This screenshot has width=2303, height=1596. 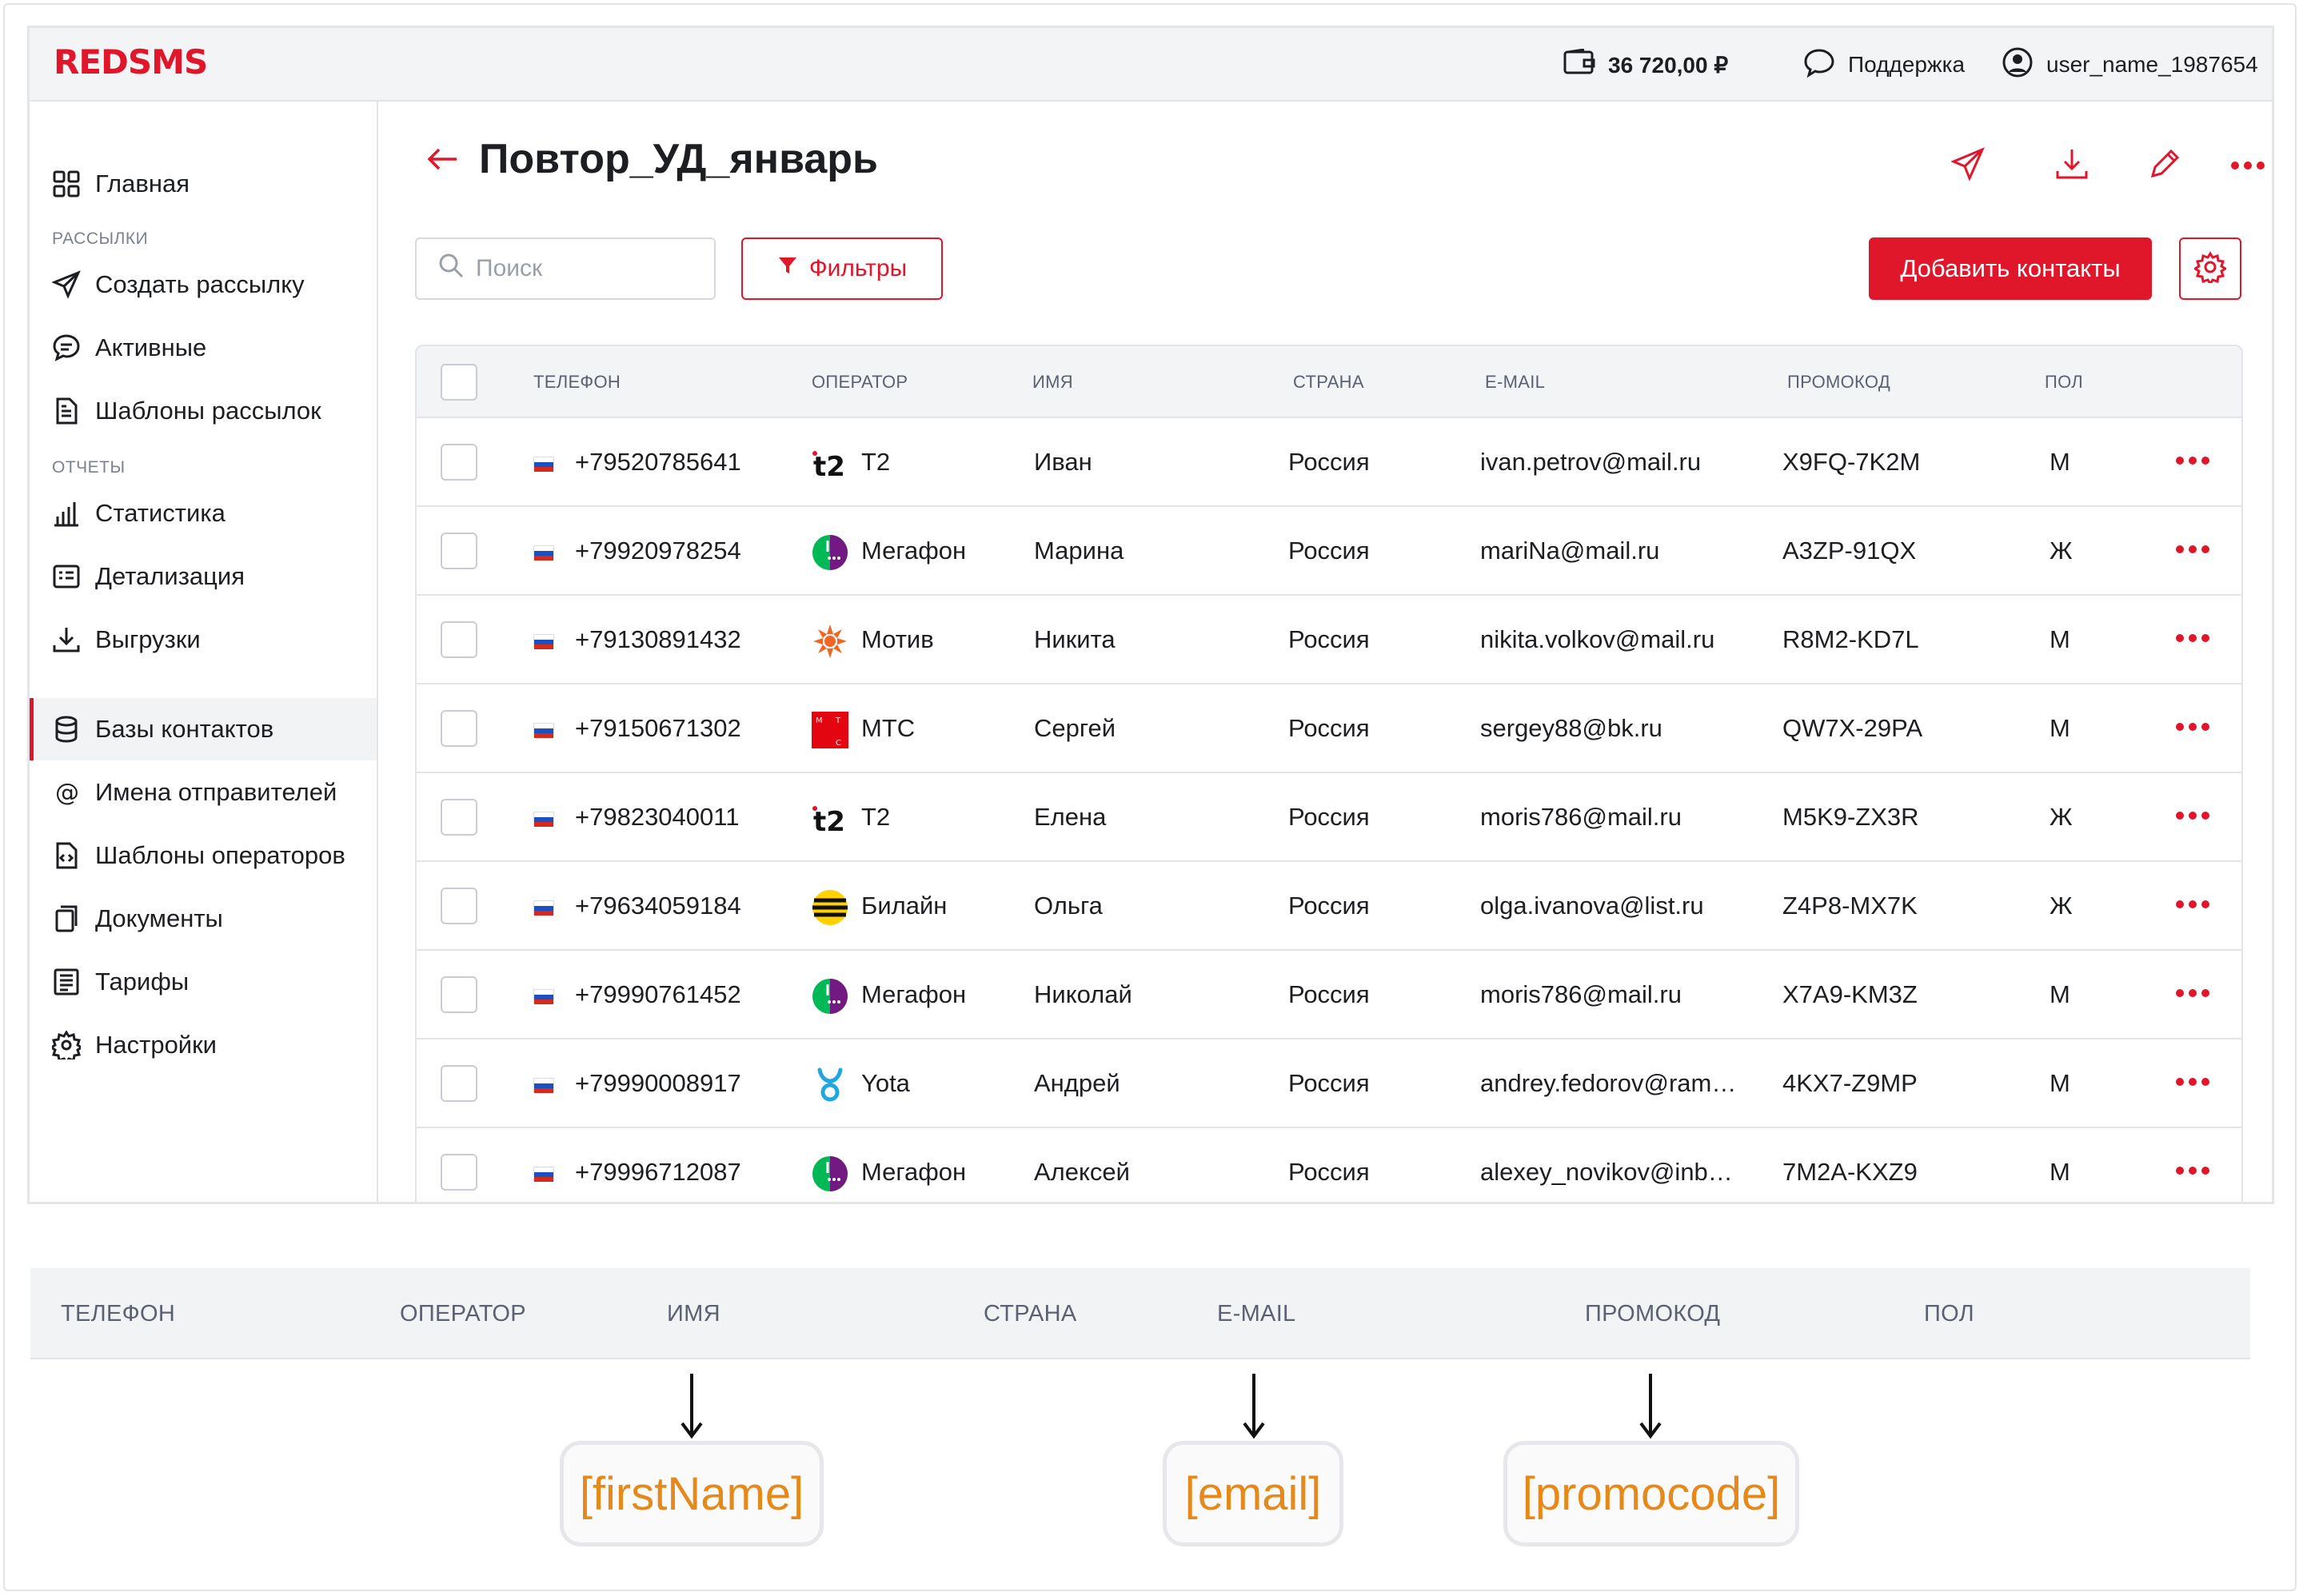 I want to click on column-header-promo: ПРОМОКОД, so click(x=1838, y=382).